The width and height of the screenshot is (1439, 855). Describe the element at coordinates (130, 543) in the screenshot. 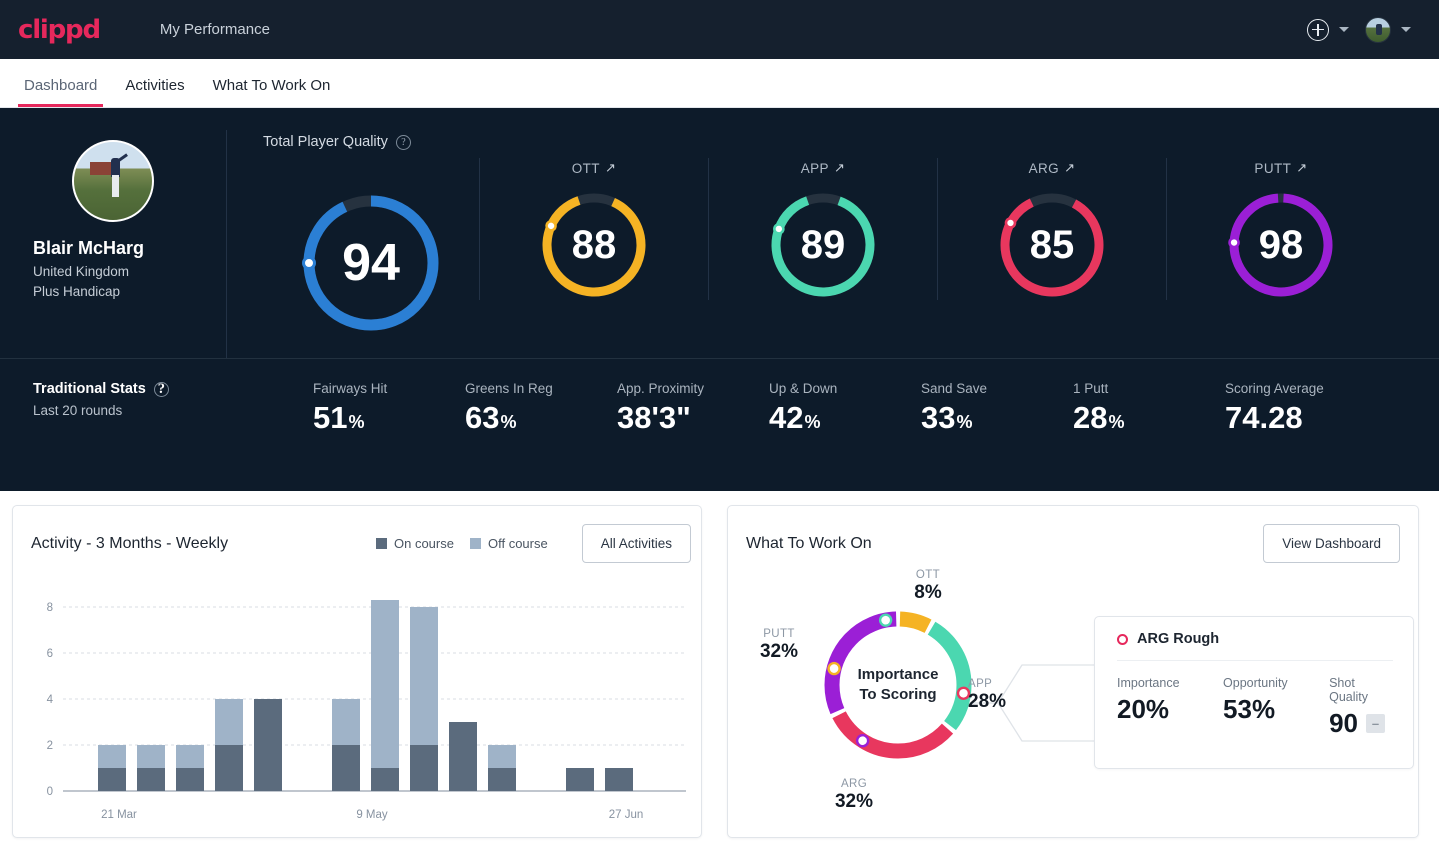

I see `activity-card-title: Activity - 3 Months - Weekly` at that location.